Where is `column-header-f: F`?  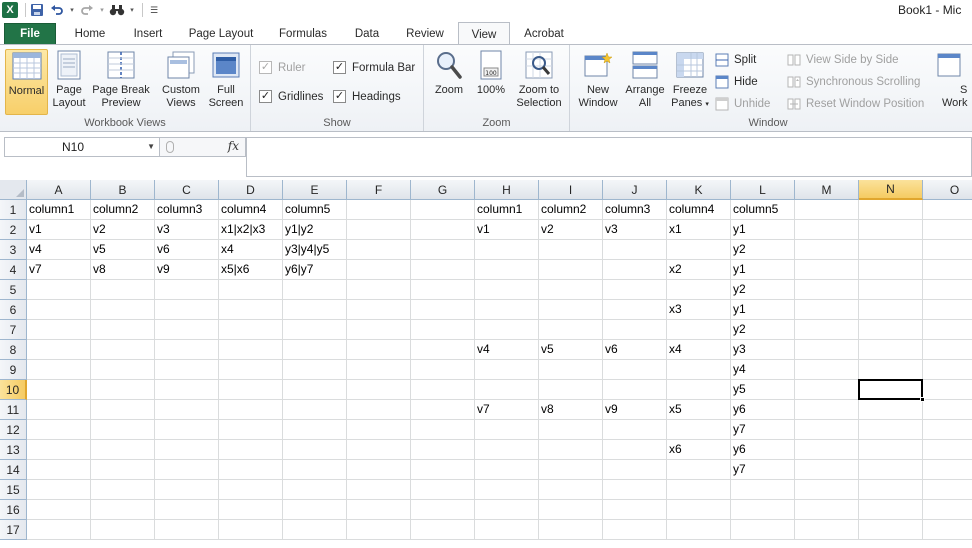 column-header-f: F is located at coordinates (379, 190).